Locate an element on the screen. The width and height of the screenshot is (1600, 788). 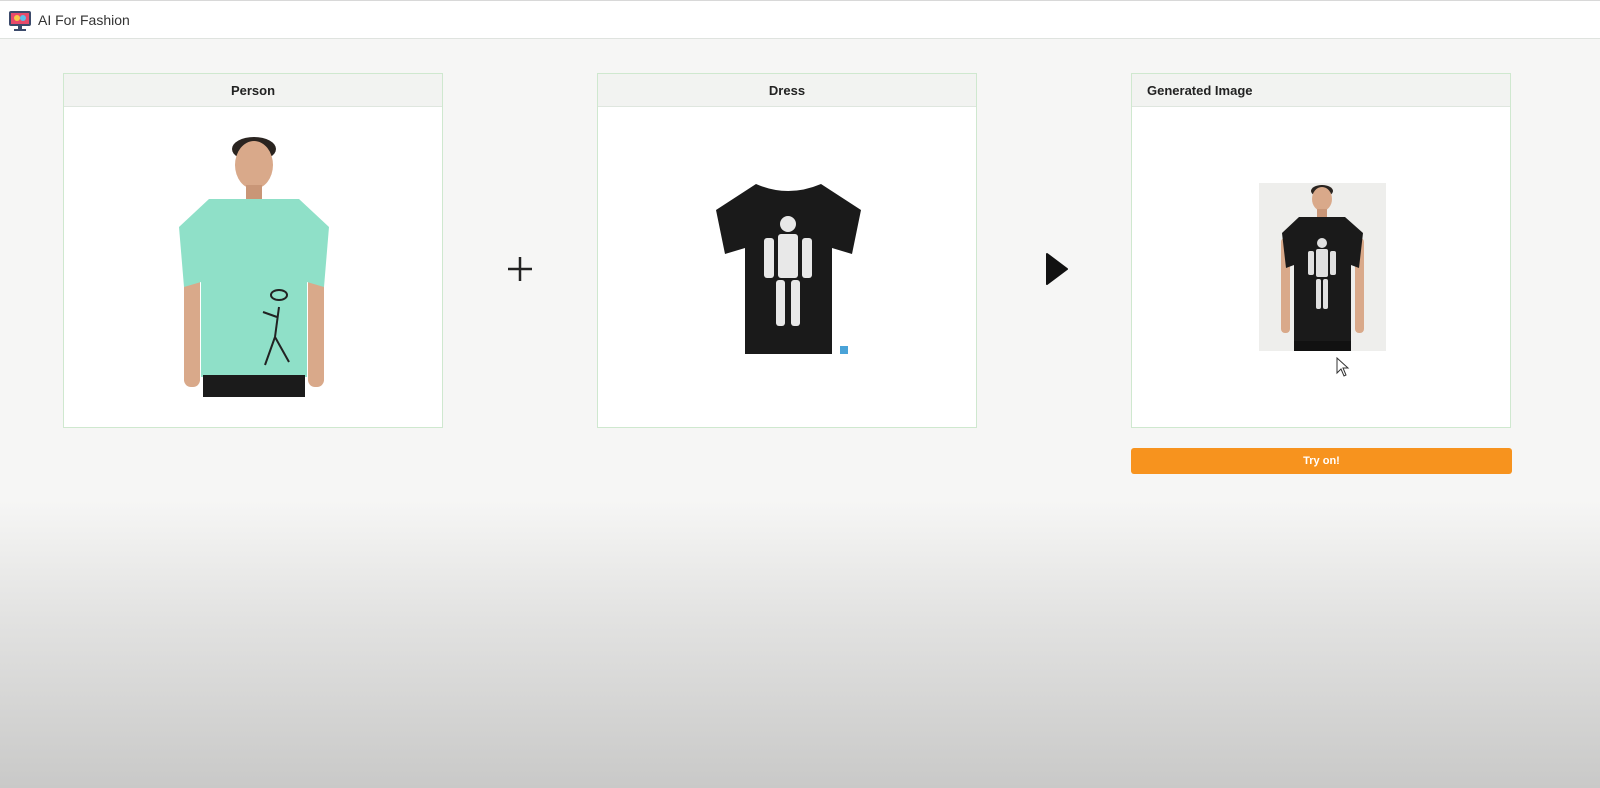
play-arrow-icon is located at coordinates (1057, 271).